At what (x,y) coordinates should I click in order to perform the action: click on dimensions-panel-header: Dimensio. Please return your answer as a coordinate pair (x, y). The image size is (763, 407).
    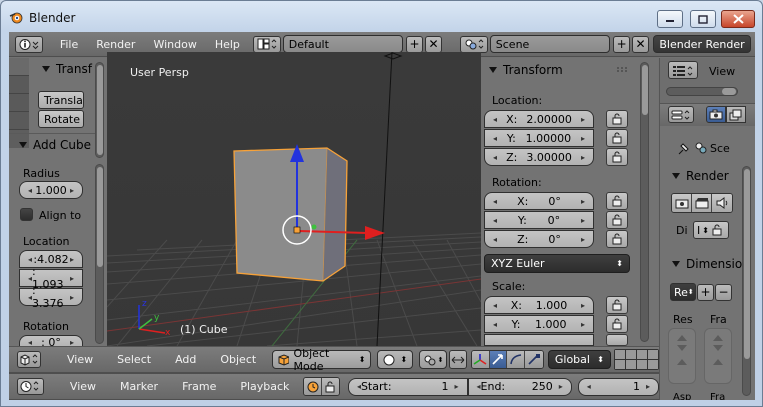
    Looking at the image, I should click on (707, 264).